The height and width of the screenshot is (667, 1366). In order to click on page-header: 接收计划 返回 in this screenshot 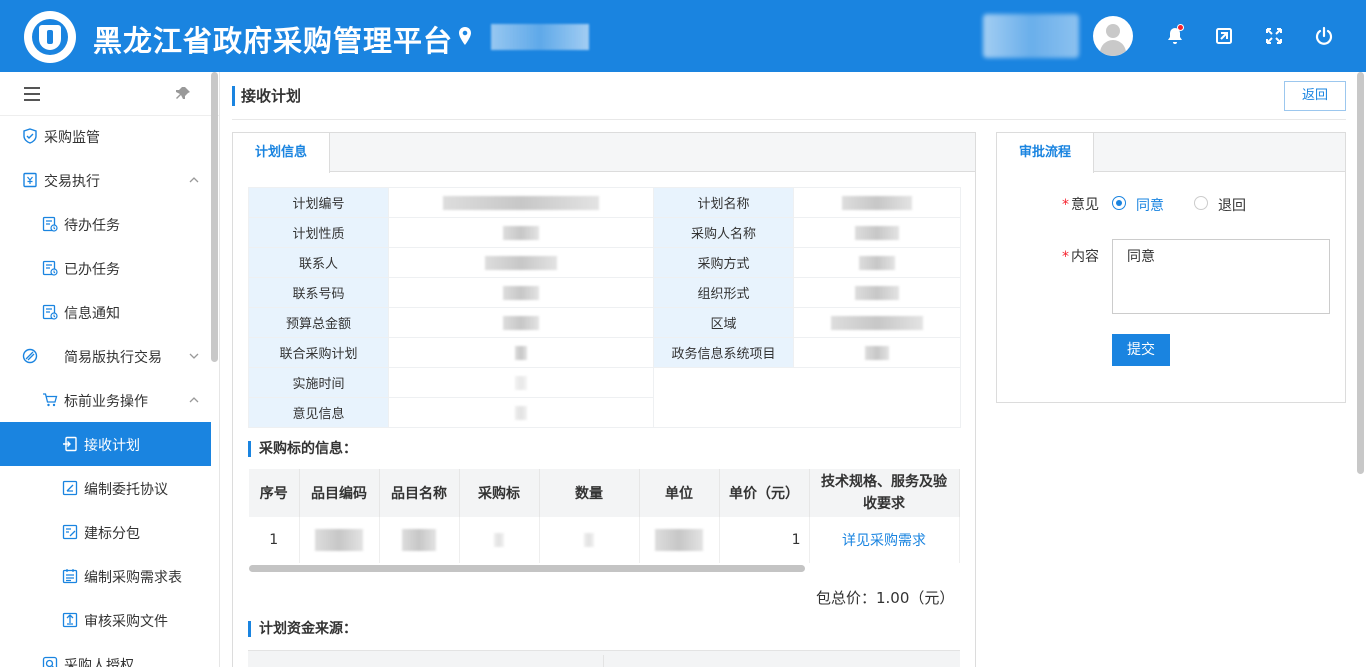, I will do `click(789, 100)`.